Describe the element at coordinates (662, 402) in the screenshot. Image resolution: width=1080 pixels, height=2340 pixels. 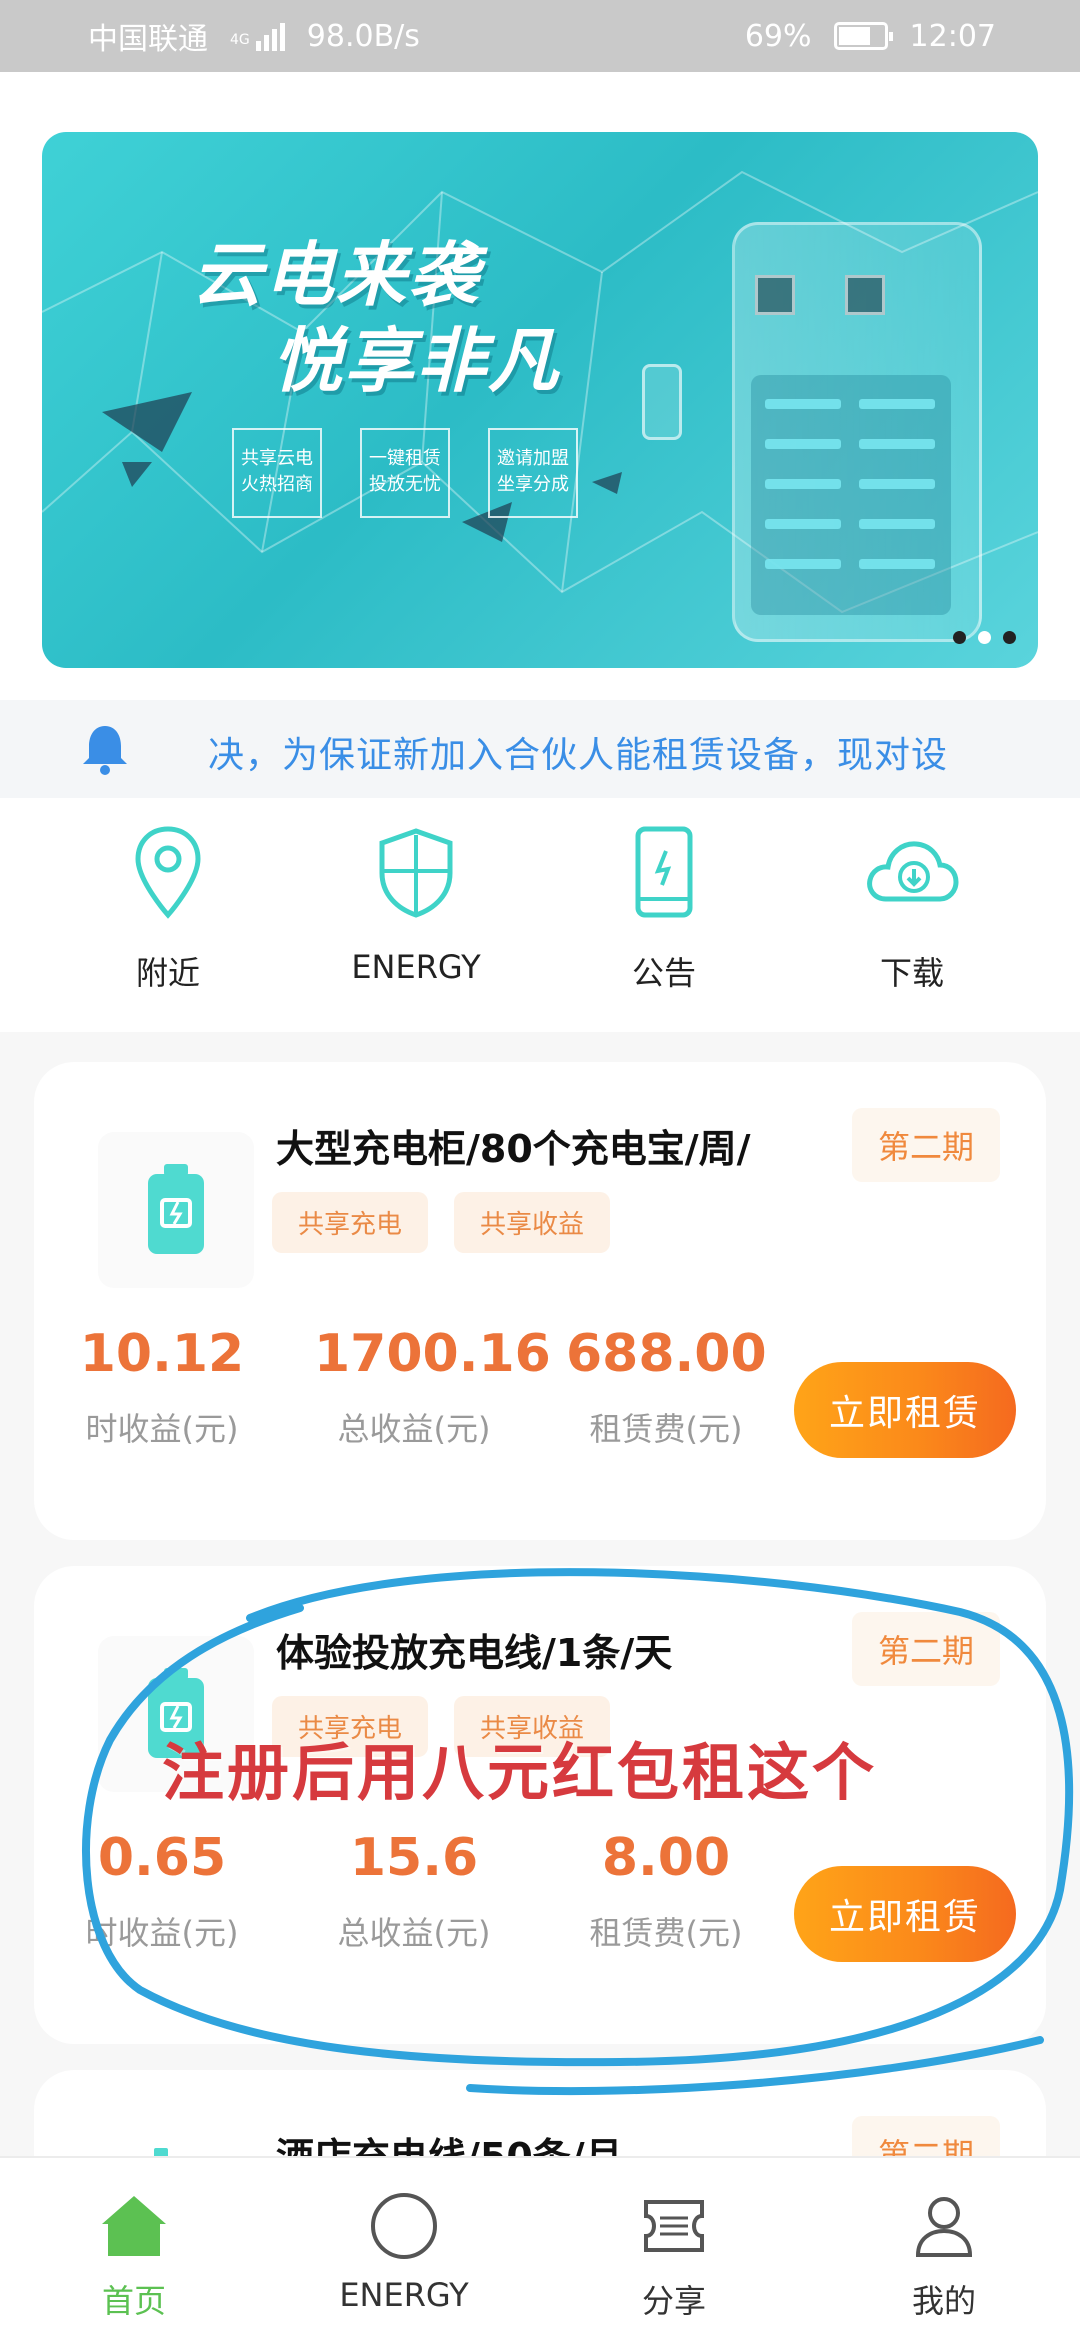
I see `power-bank-illustration` at that location.